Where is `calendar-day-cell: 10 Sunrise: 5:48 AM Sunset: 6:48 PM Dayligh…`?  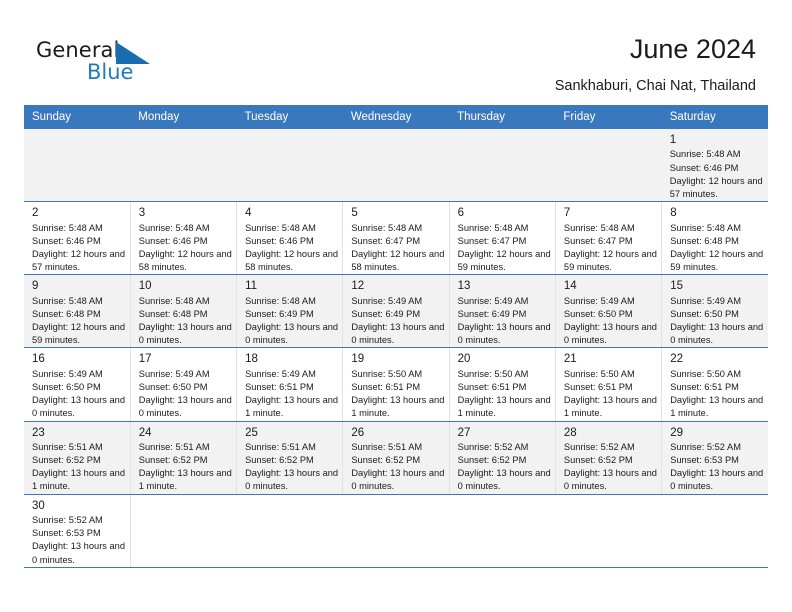
calendar-day-cell: 10 Sunrise: 5:48 AM Sunset: 6:48 PM Dayligh… is located at coordinates (184, 311).